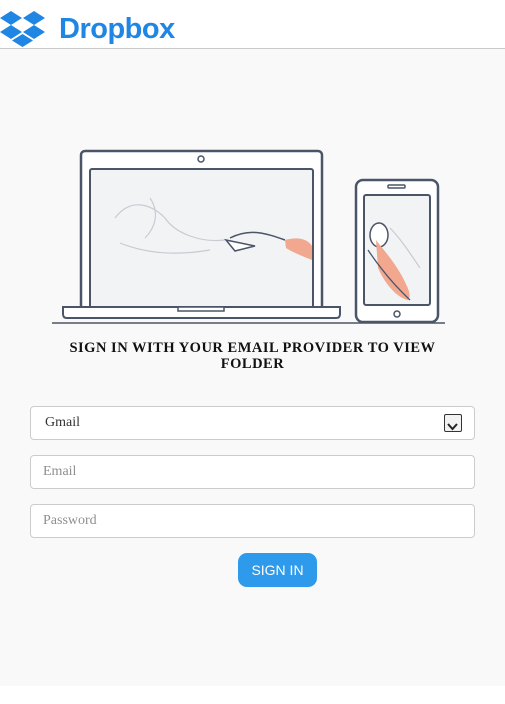  Describe the element at coordinates (70, 520) in the screenshot. I see `password-placeholder: Password` at that location.